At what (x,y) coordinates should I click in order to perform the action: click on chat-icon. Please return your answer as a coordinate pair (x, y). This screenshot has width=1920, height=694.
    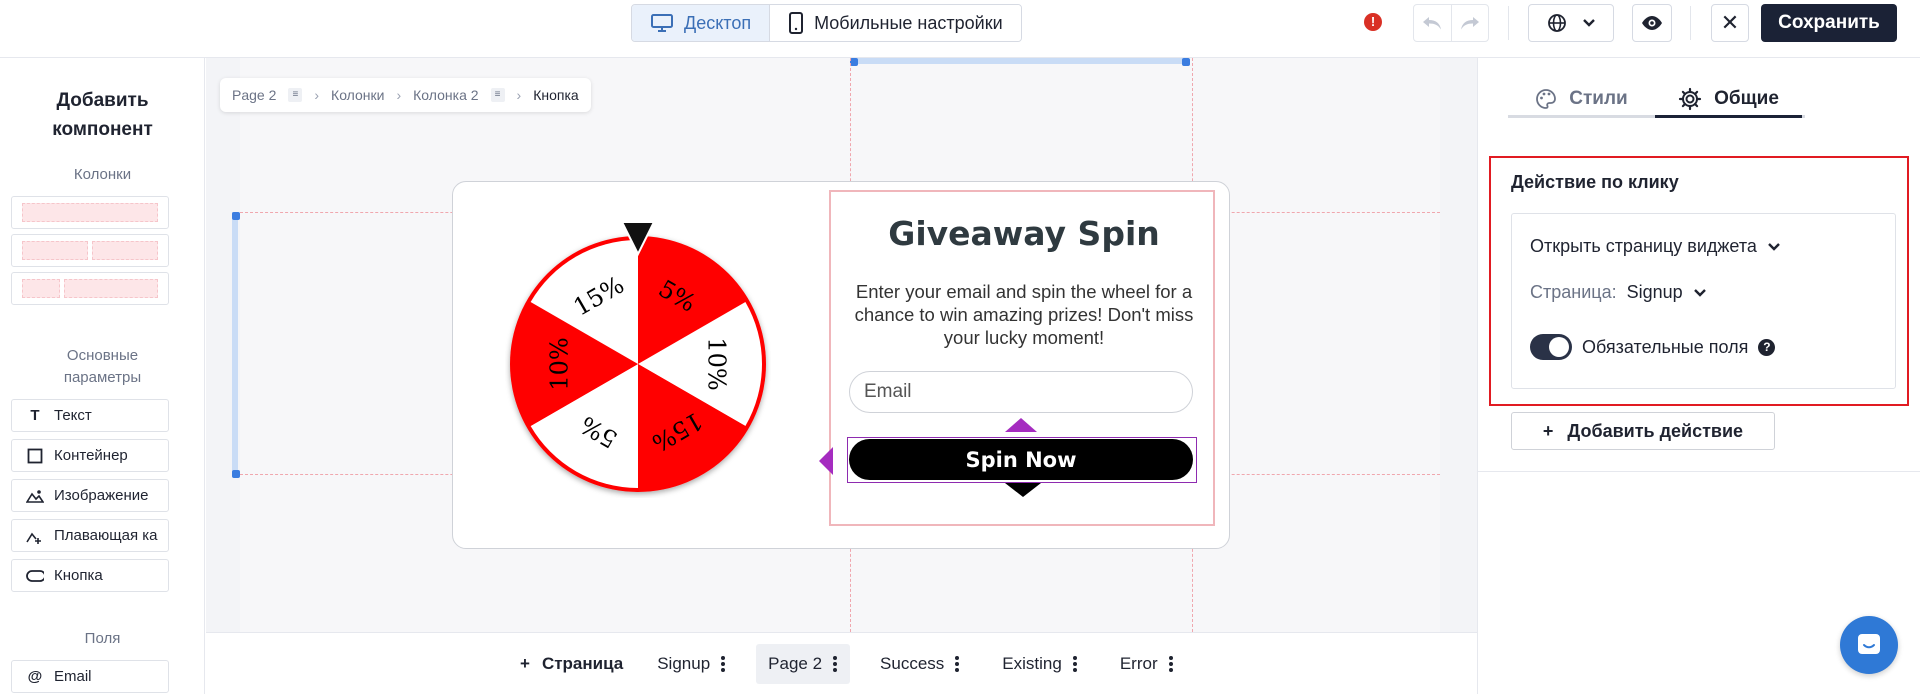
    Looking at the image, I should click on (1869, 644).